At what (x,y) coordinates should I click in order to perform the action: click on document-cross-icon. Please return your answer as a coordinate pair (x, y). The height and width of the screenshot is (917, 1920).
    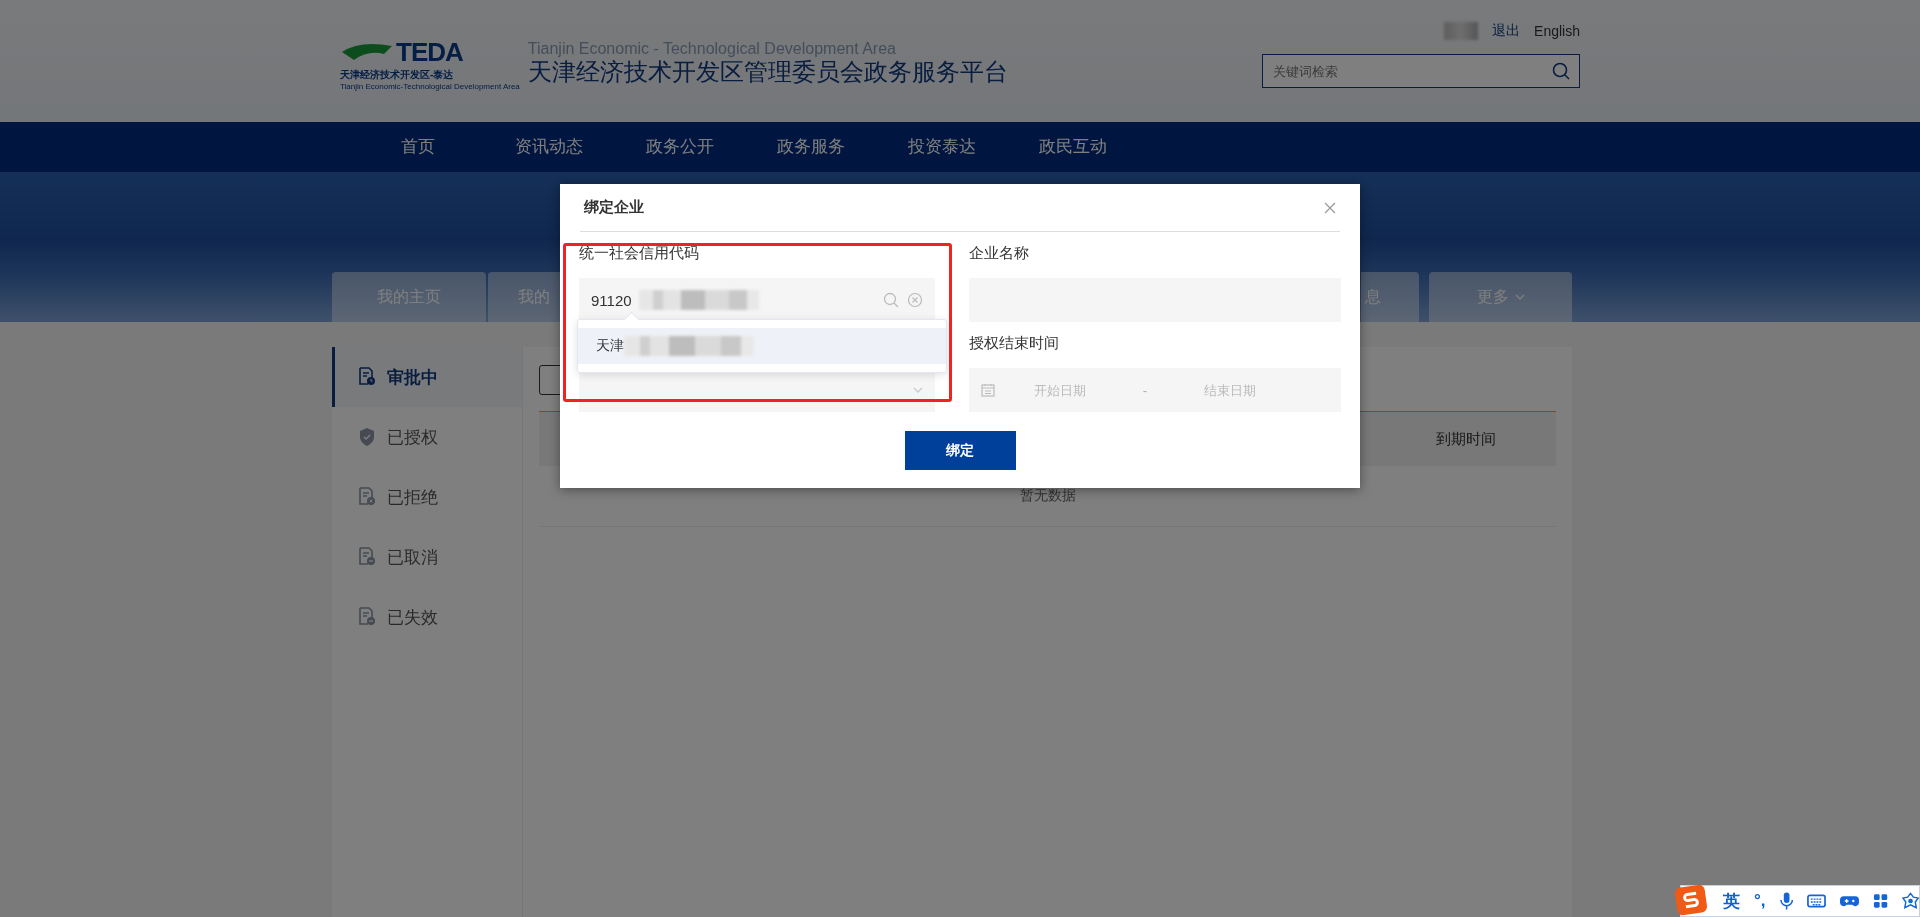
    Looking at the image, I should click on (367, 497).